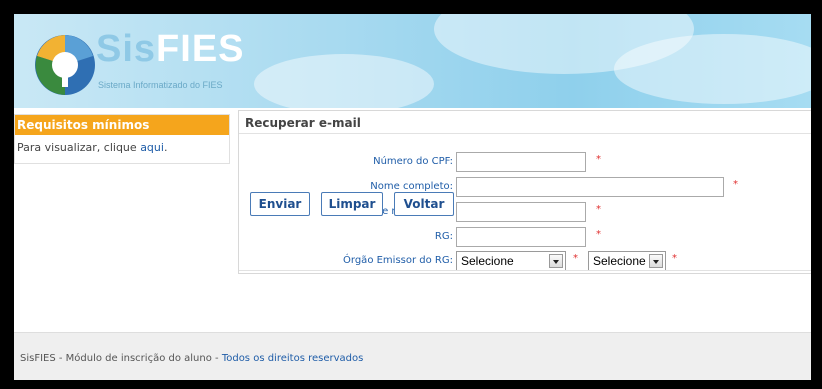 The height and width of the screenshot is (389, 822). Describe the element at coordinates (398, 260) in the screenshot. I see `issuer-label: Órgão Emissor do RG:` at that location.